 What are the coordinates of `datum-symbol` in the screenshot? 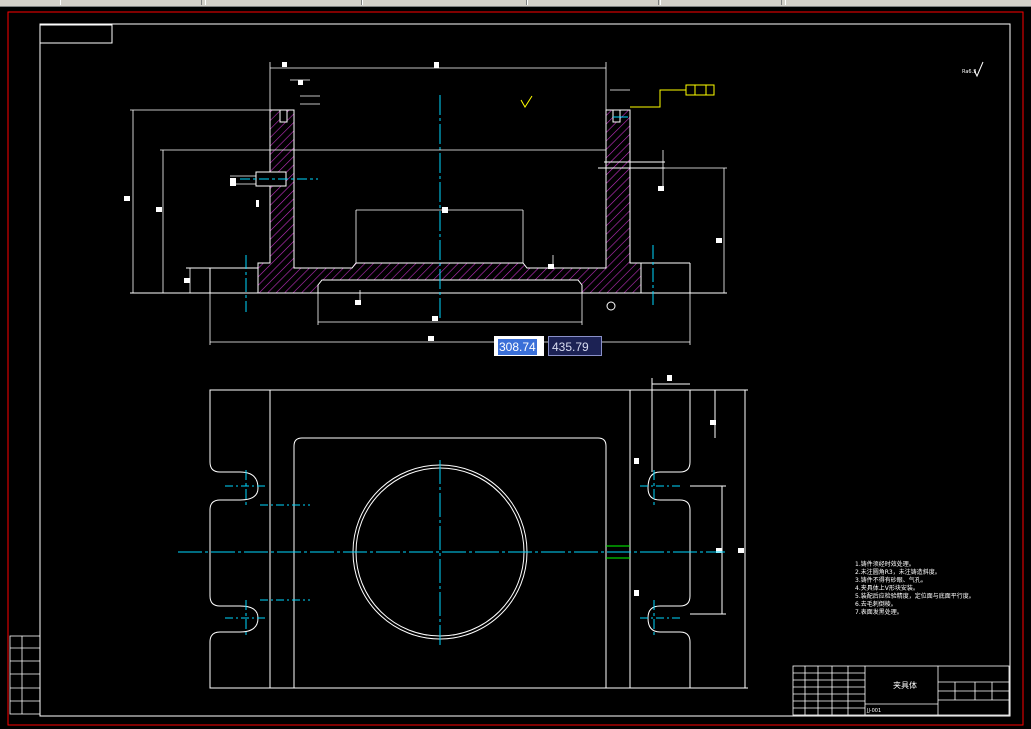 It's located at (611, 306).